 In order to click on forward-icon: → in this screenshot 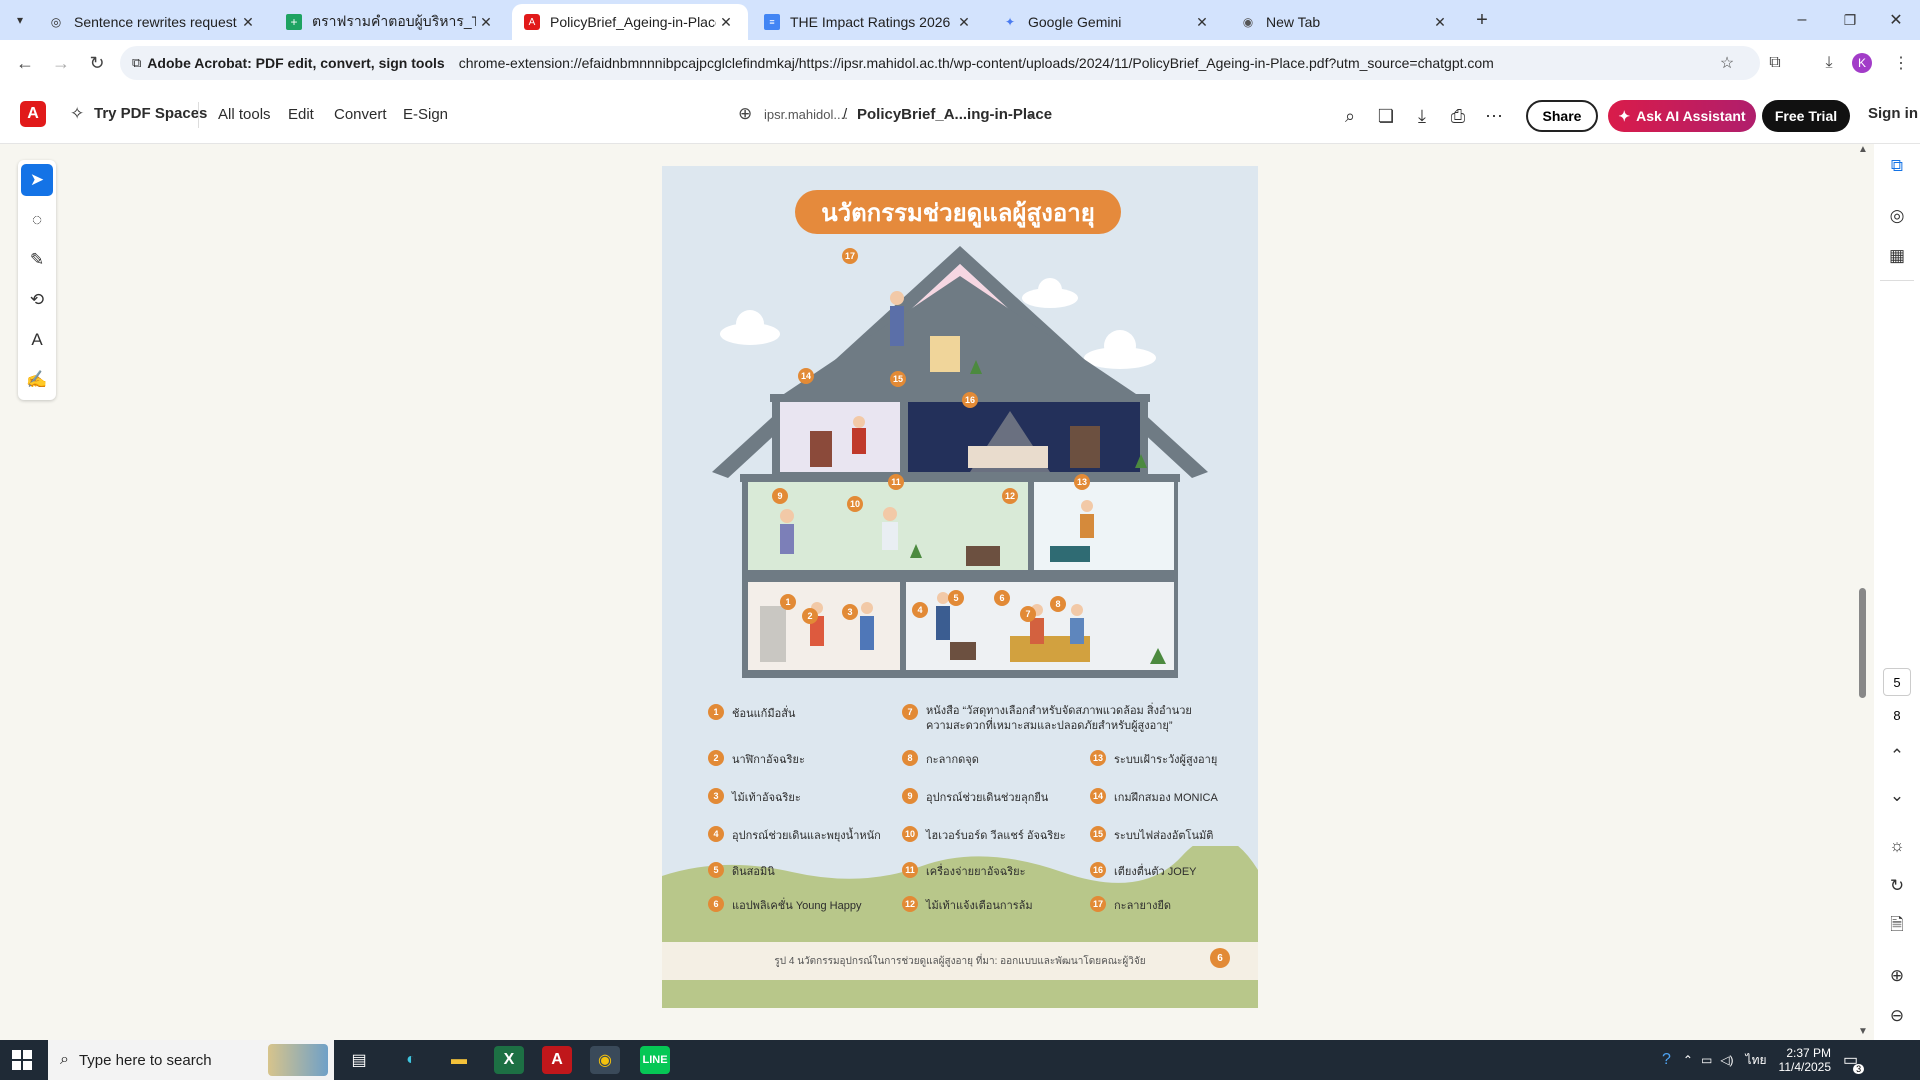, I will do `click(61, 63)`.